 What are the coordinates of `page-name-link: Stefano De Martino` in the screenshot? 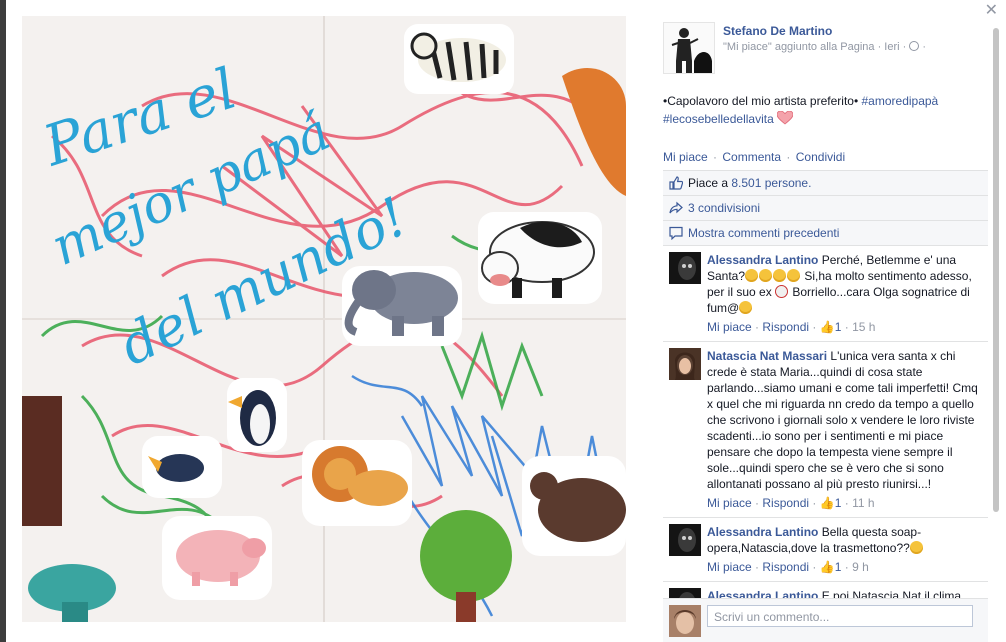 It's located at (777, 31).